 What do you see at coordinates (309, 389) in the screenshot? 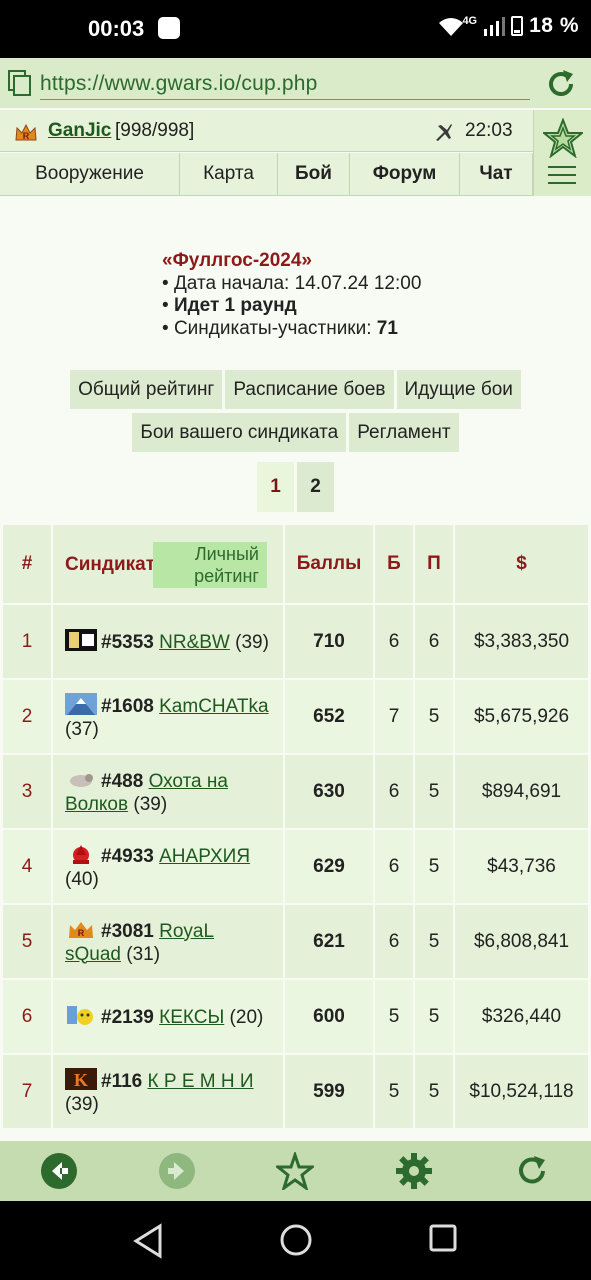
I see `schedule-button: Расписание боев` at bounding box center [309, 389].